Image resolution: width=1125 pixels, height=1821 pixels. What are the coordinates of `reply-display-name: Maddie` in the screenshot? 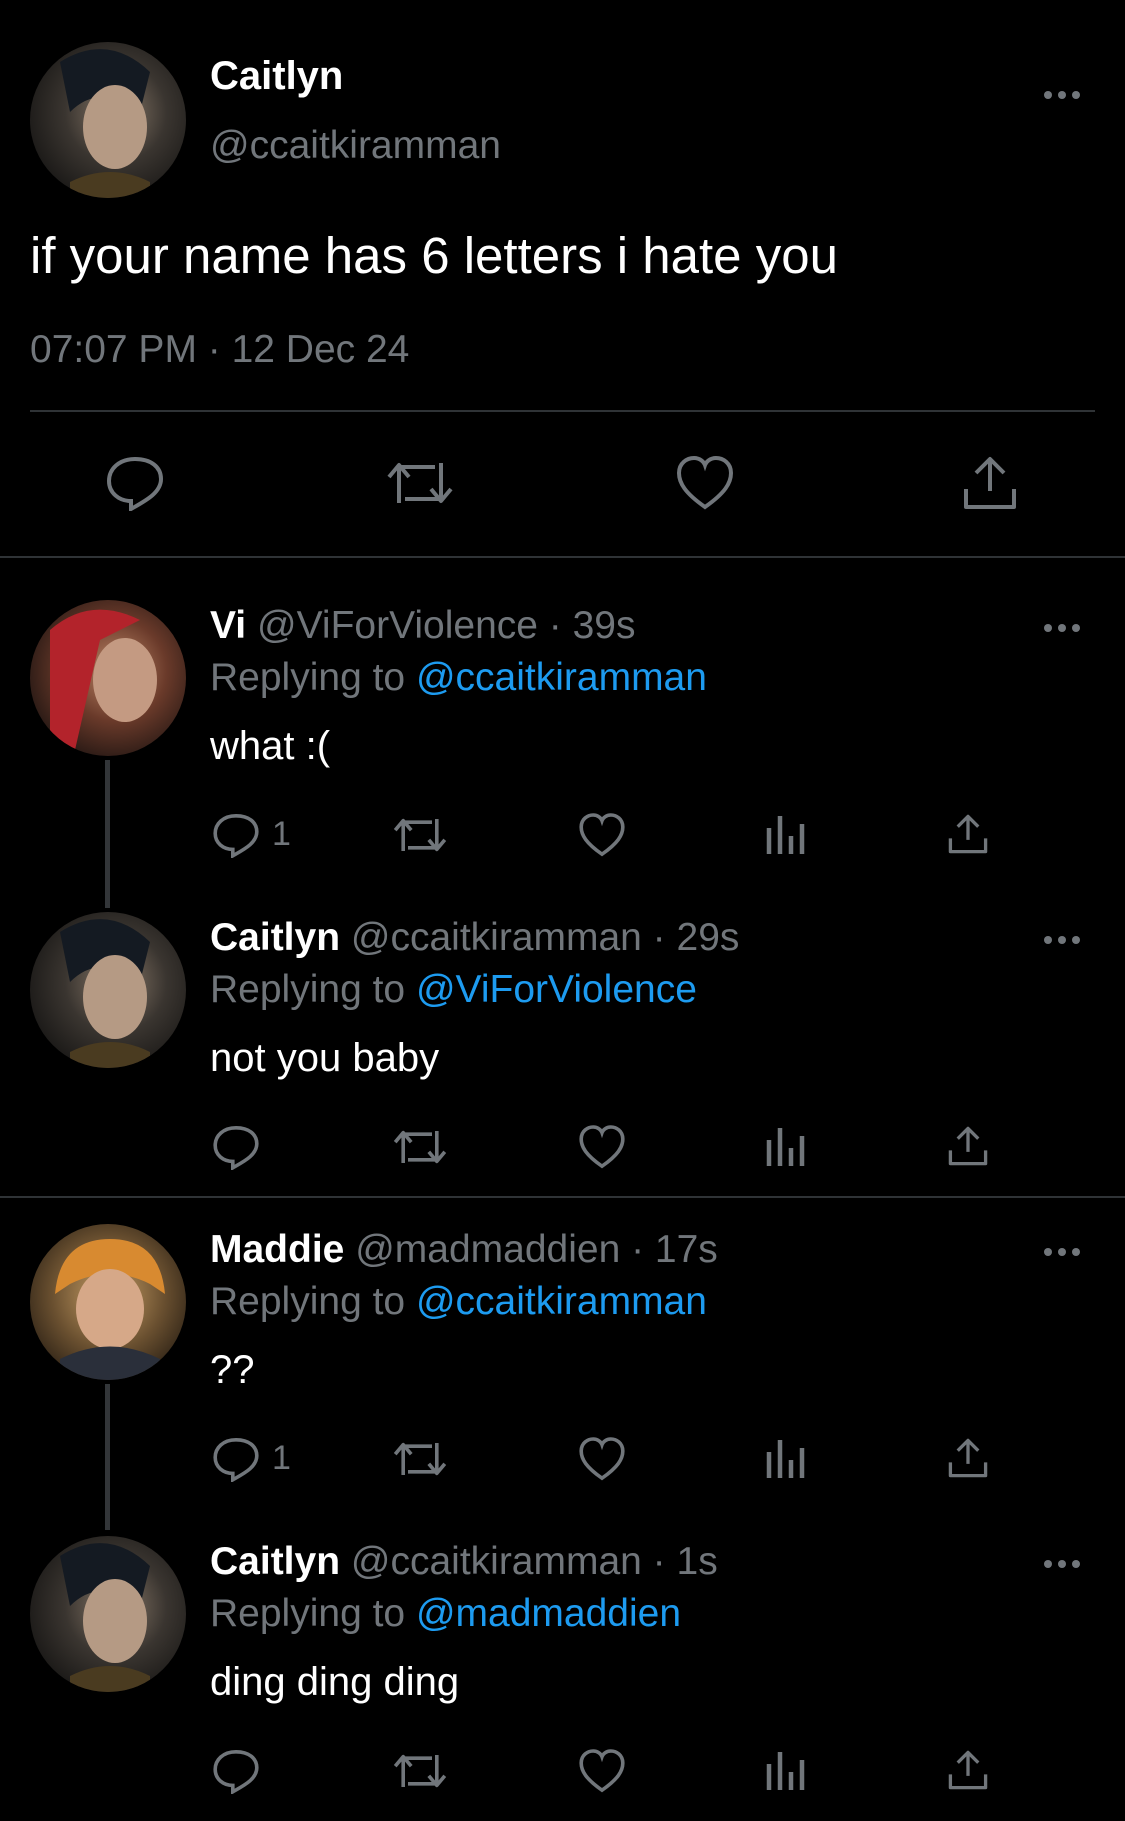 It's located at (277, 1249).